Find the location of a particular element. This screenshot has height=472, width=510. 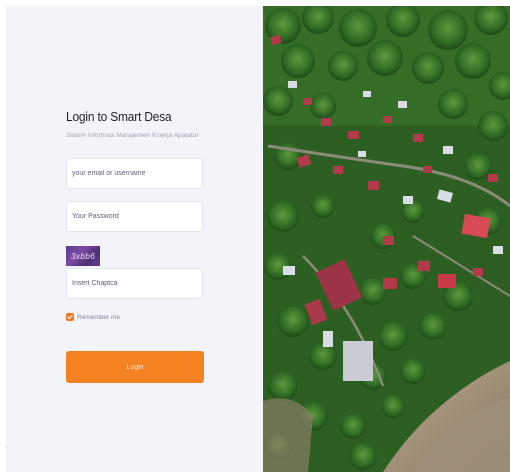

captcha-image: 3xbb6 is located at coordinates (83, 256).